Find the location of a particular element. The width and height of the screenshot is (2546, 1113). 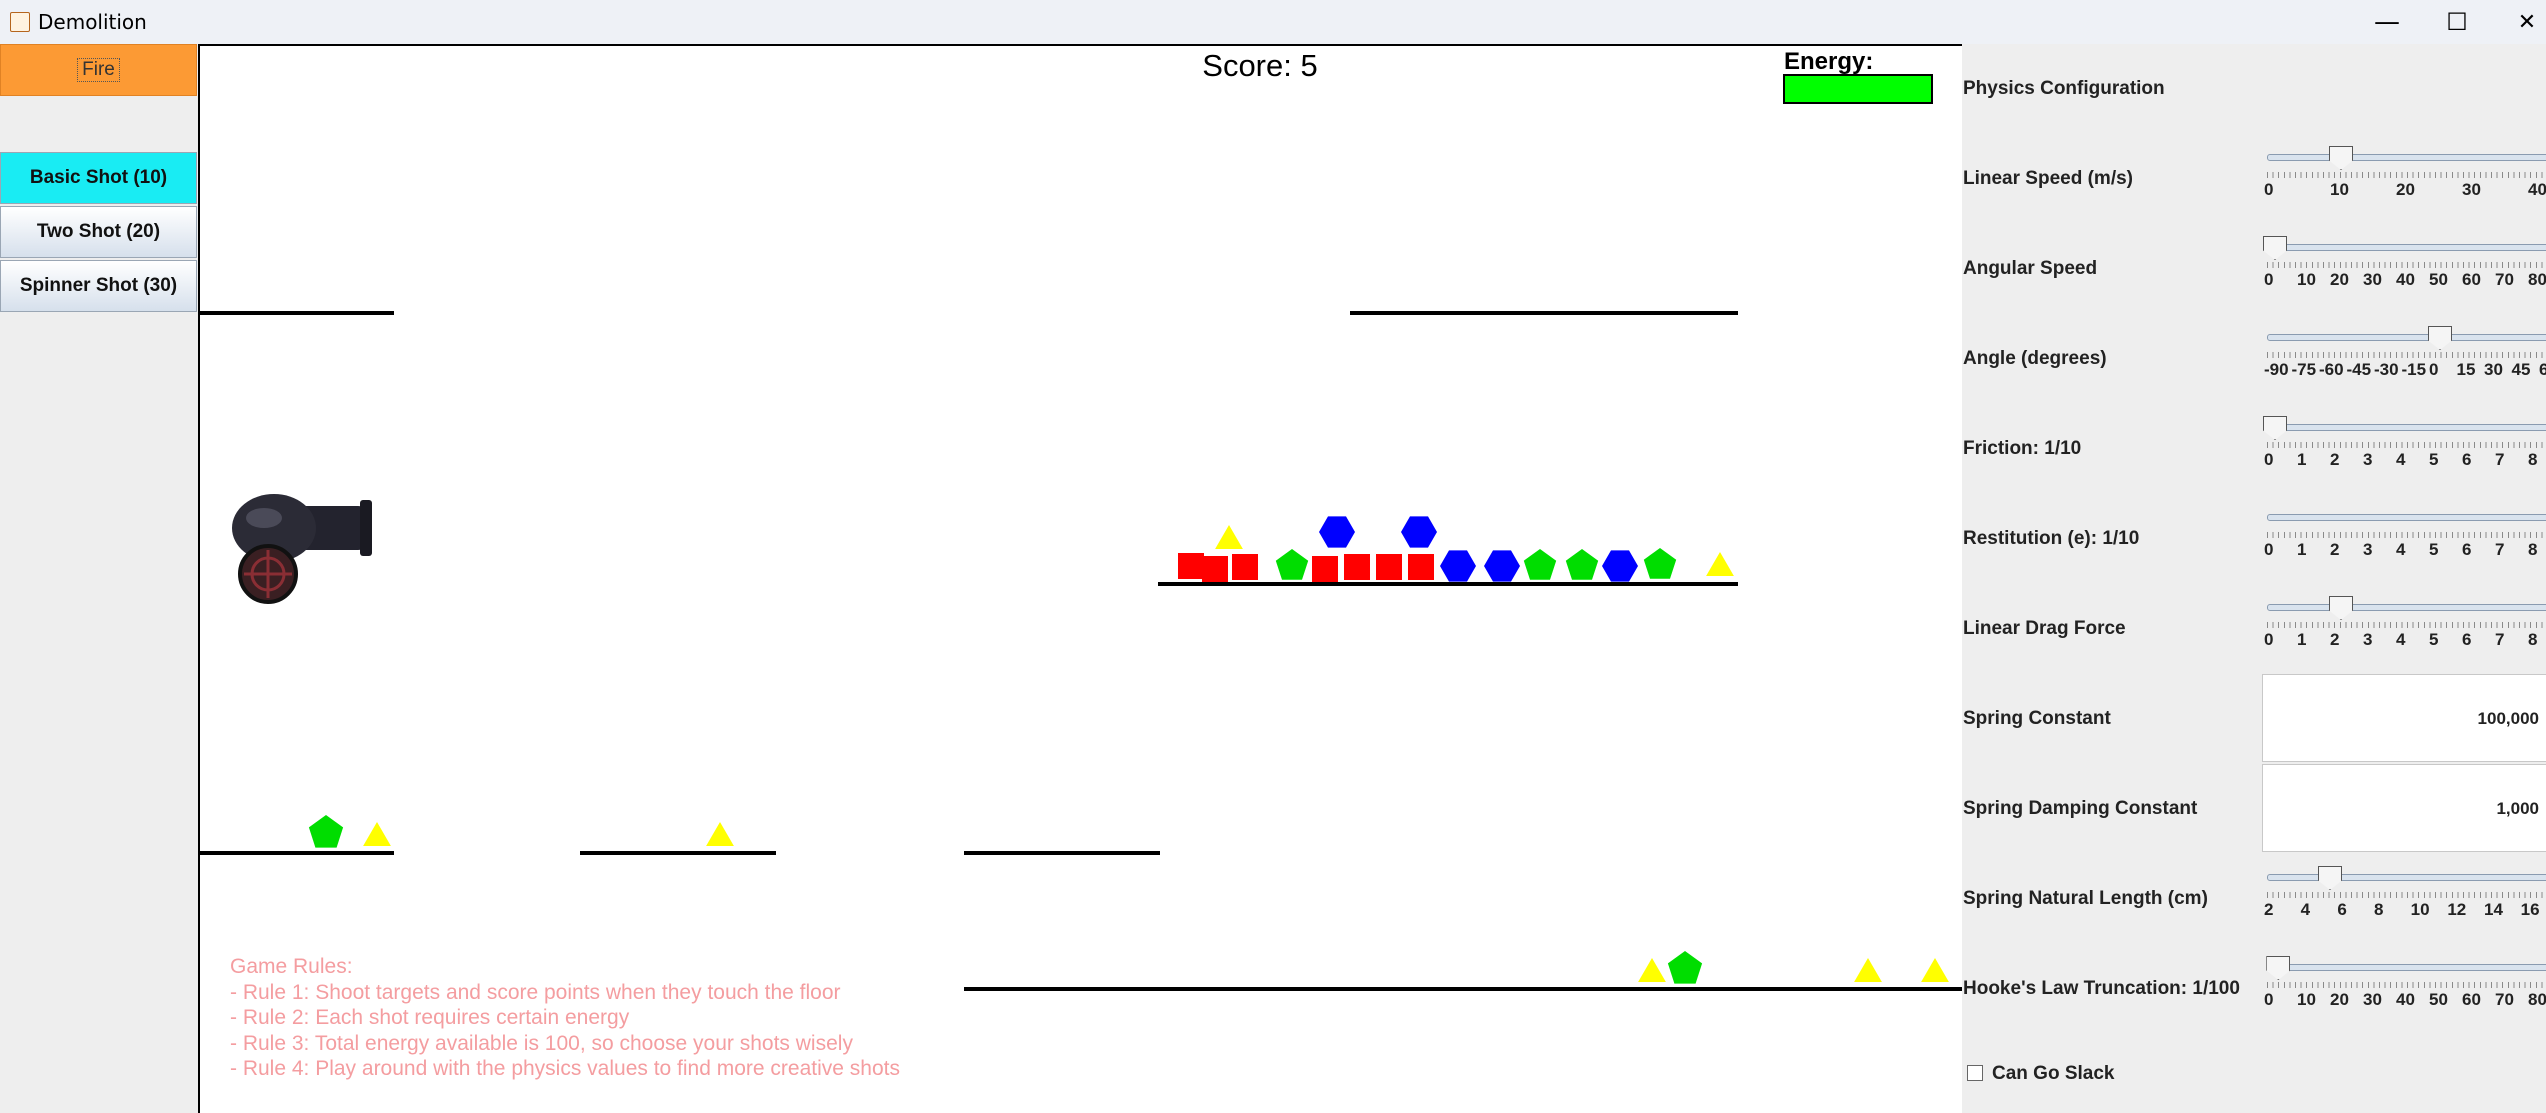

slider-tick-label: -45 is located at coordinates (2359, 369).